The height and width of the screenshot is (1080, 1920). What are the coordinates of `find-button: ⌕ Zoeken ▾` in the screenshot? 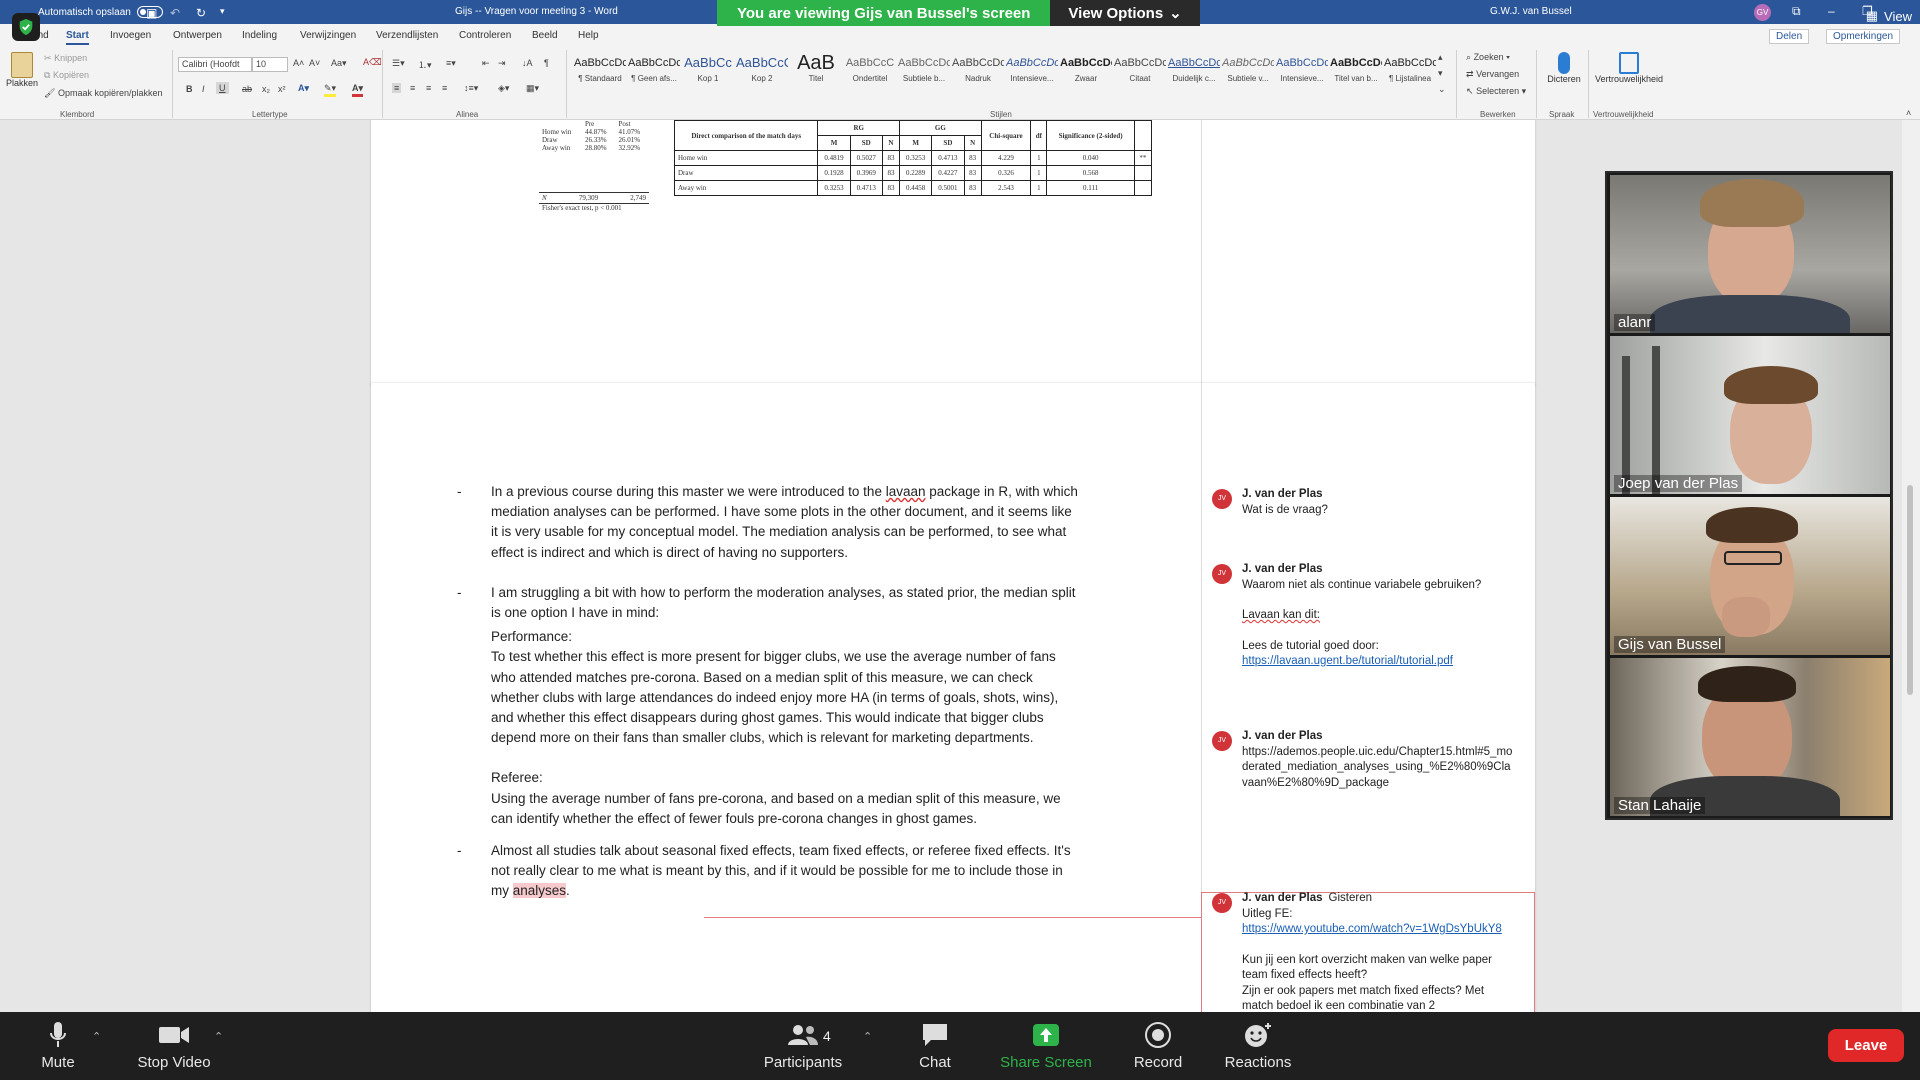 It's located at (1488, 57).